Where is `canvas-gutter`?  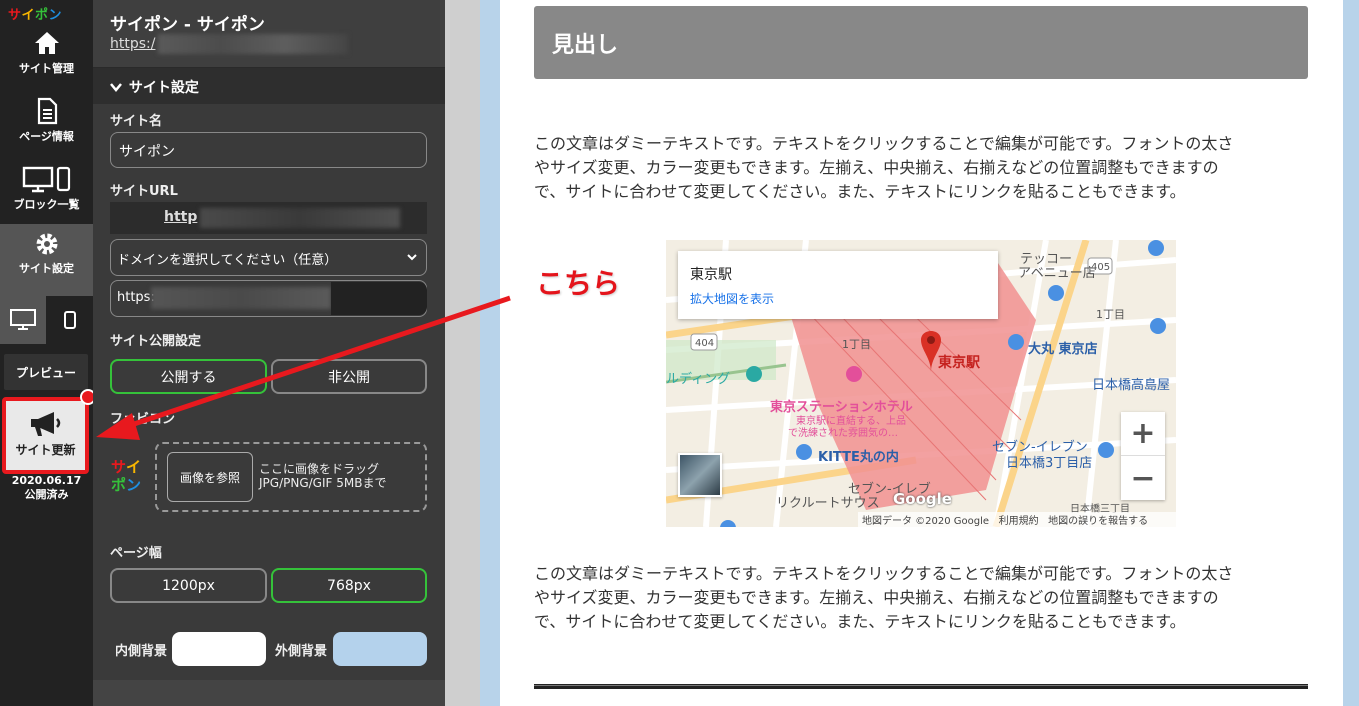 canvas-gutter is located at coordinates (462, 353).